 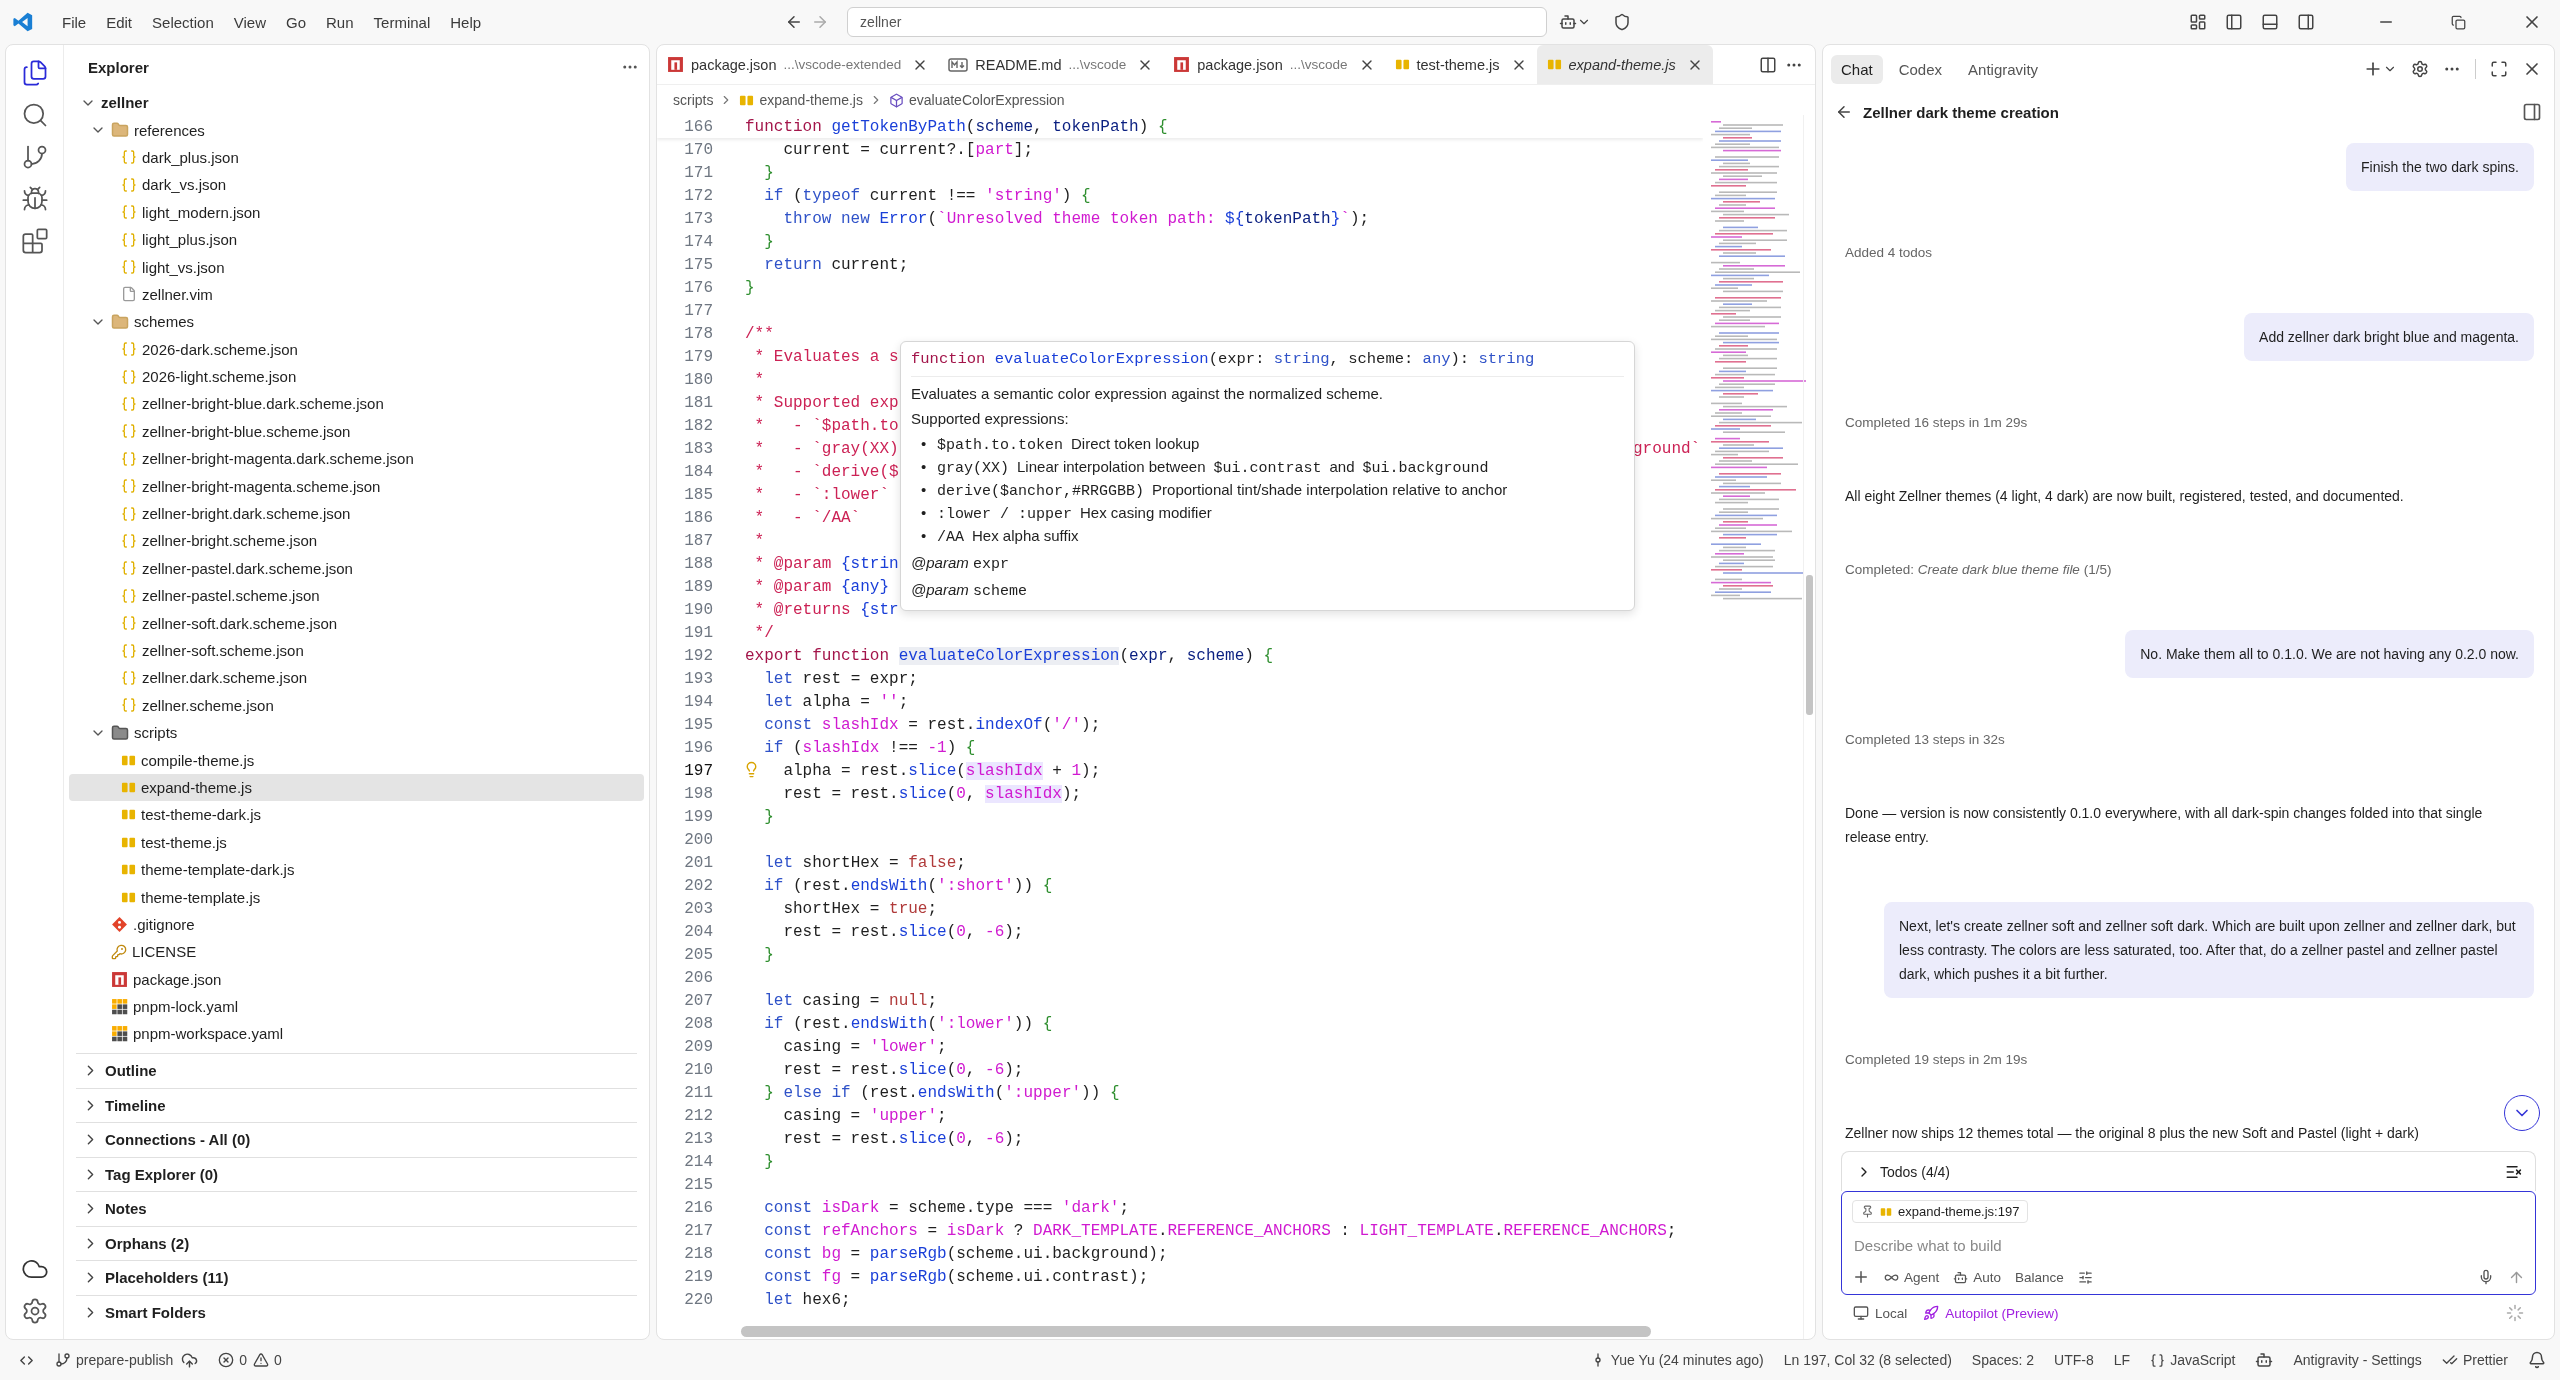 I want to click on chat-tab: Chat, so click(x=1857, y=69).